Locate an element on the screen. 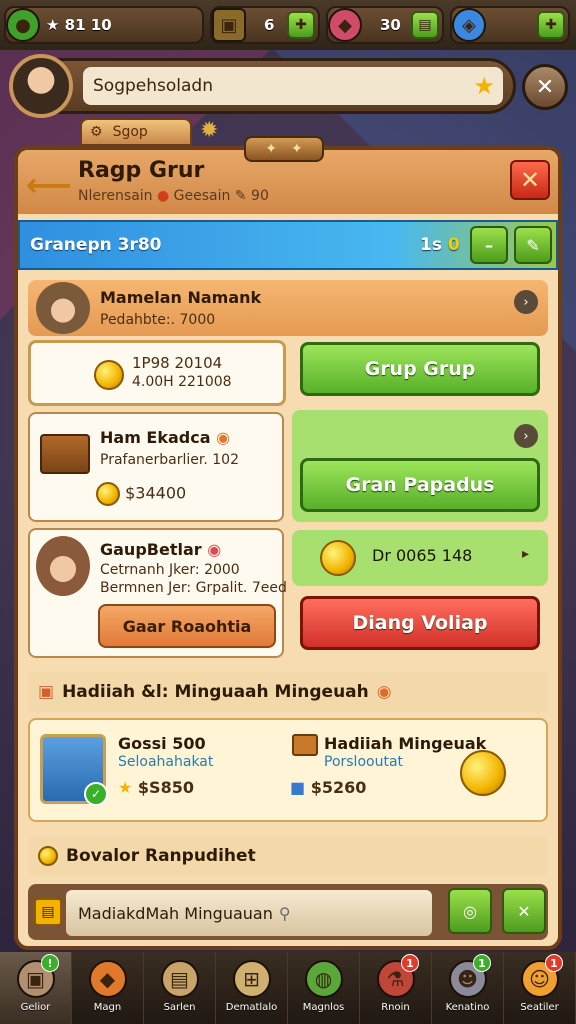 The height and width of the screenshot is (1024, 576). gear-icon: ✹ is located at coordinates (209, 130).